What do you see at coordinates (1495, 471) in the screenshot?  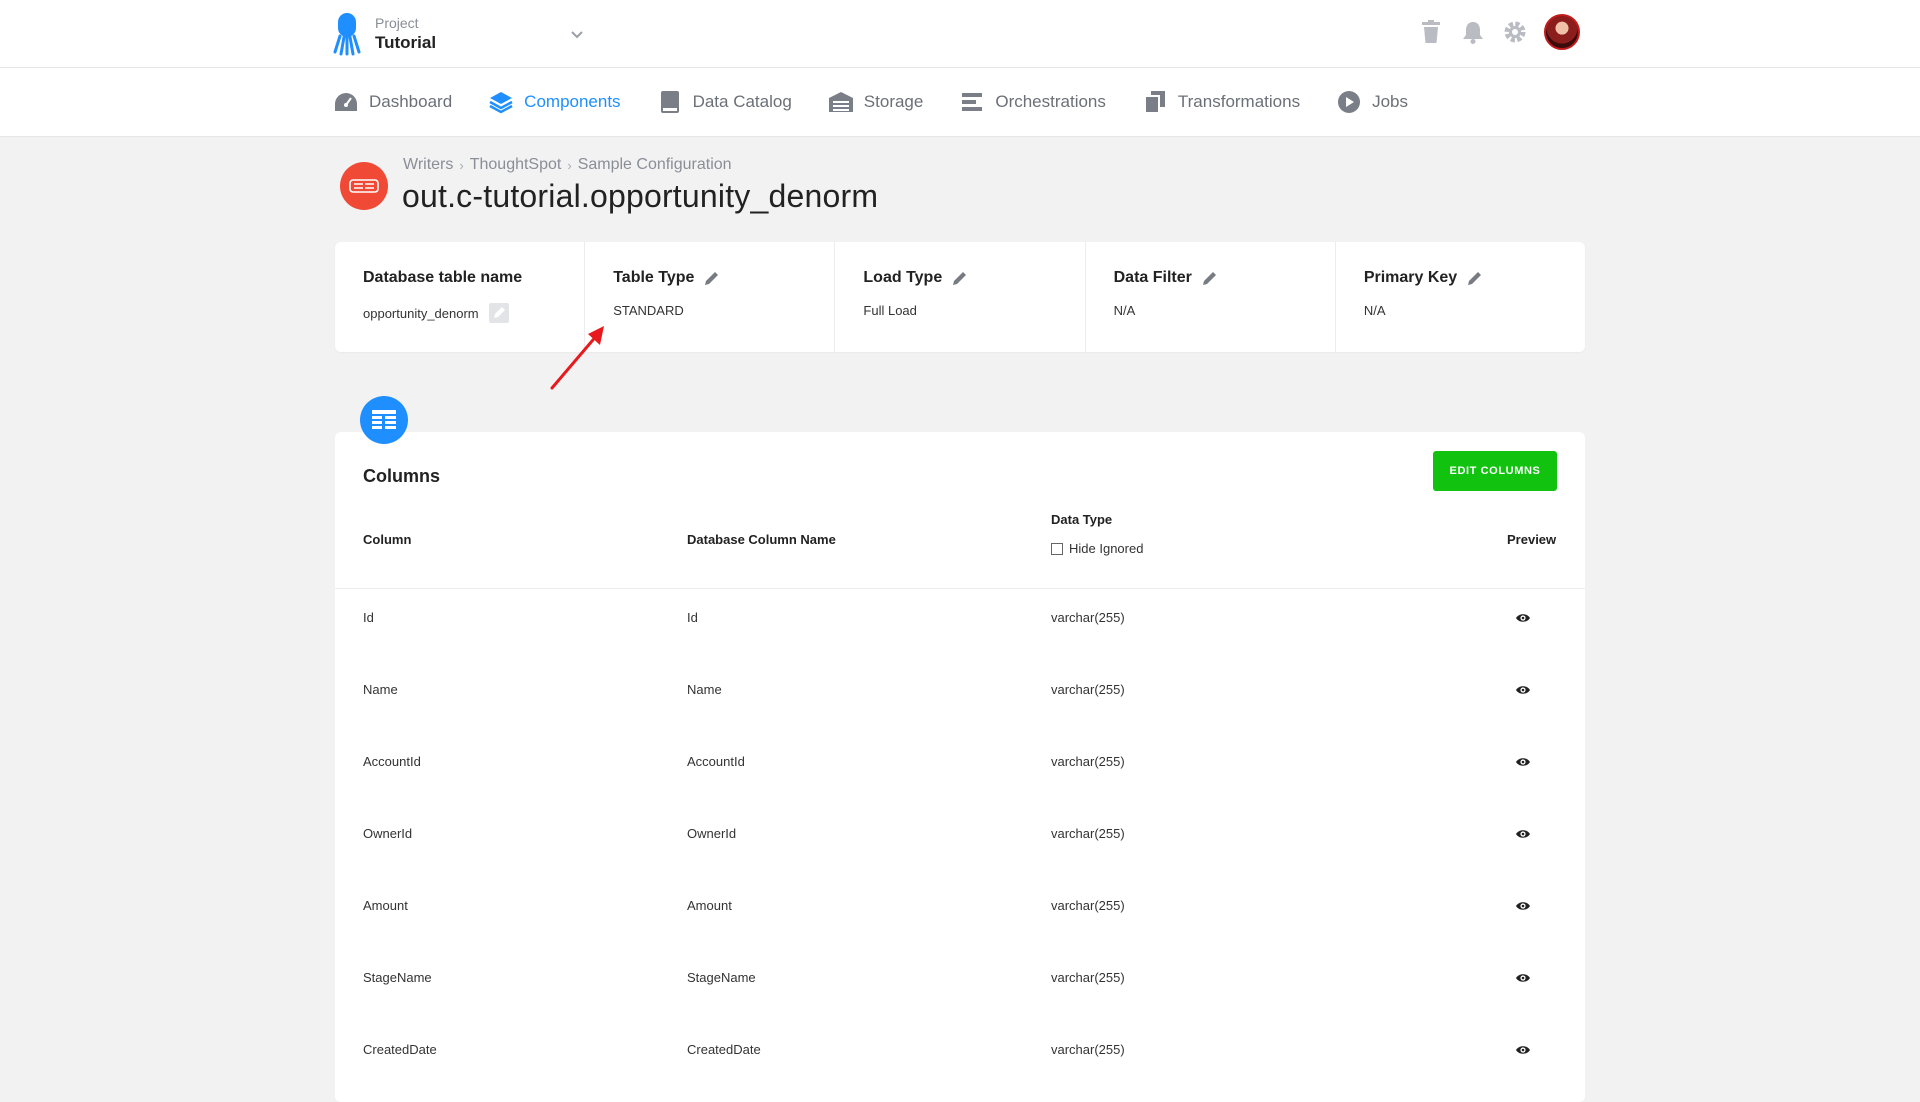 I see `edit-columns-button: EDIT COLUMNS` at bounding box center [1495, 471].